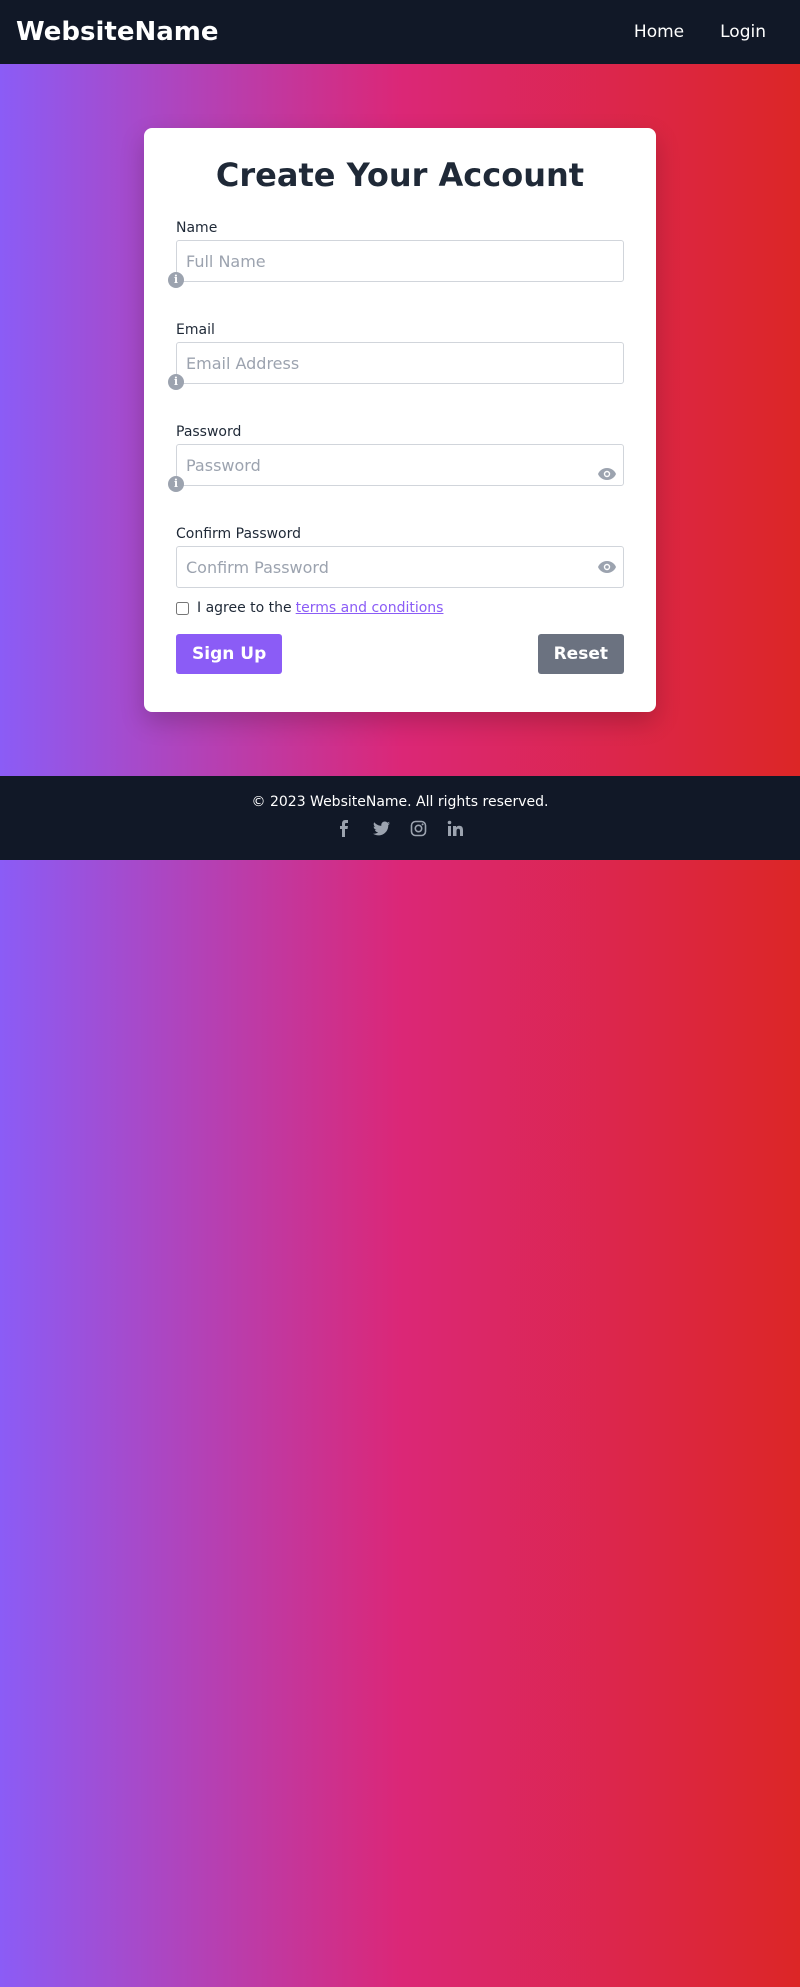  I want to click on terms-agreement: I agree to the terms and conditions, so click(400, 608).